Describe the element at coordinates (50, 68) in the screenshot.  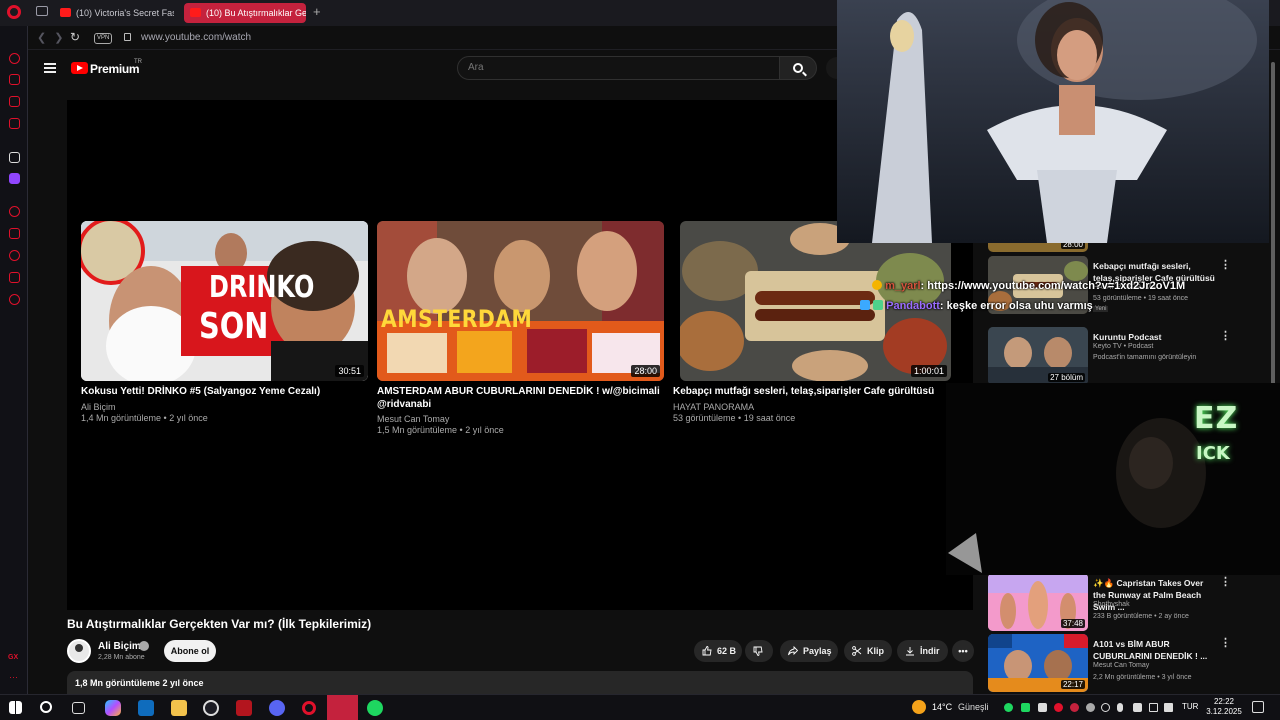
I see `menu-icon` at that location.